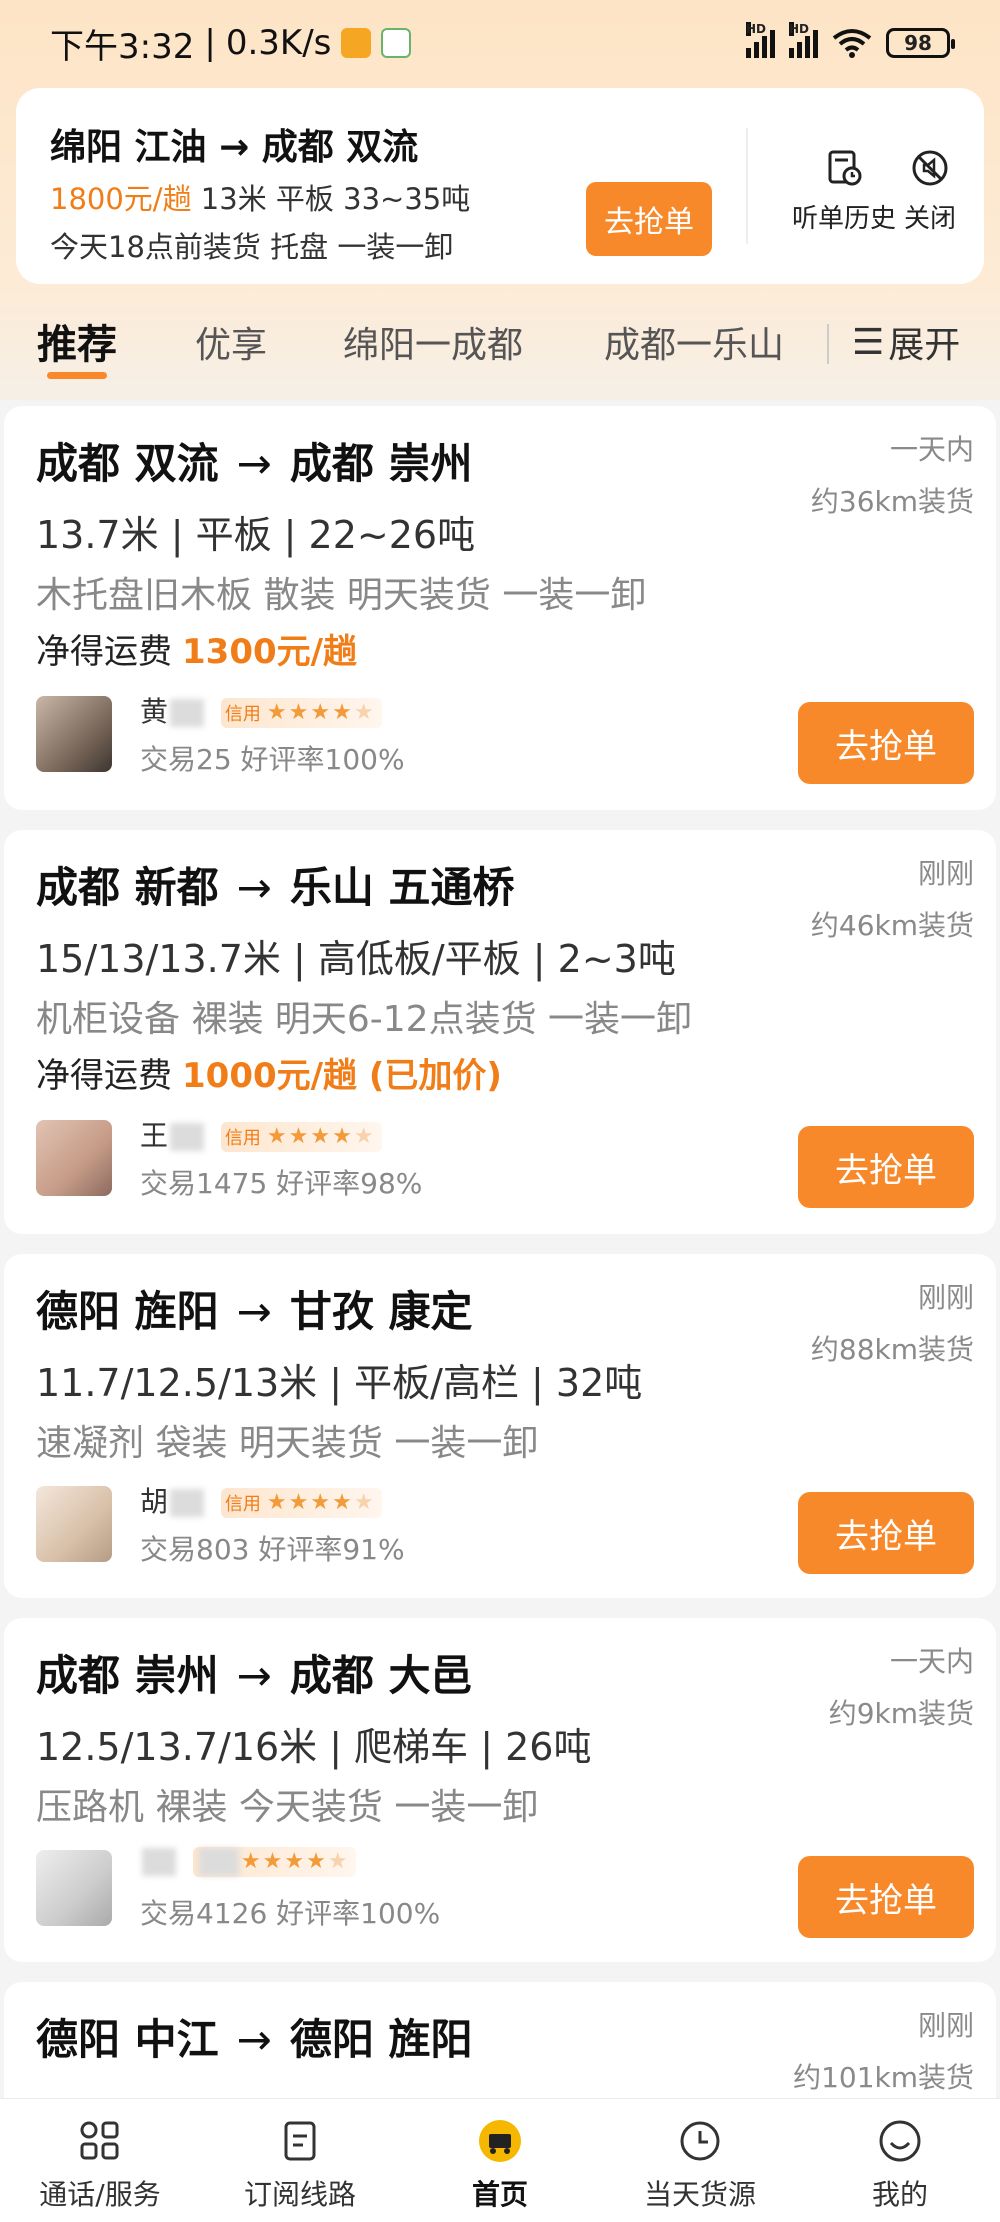 This screenshot has width=1000, height=2222. Describe the element at coordinates (270, 652) in the screenshot. I see `fee-amount: 1300元/趟` at that location.